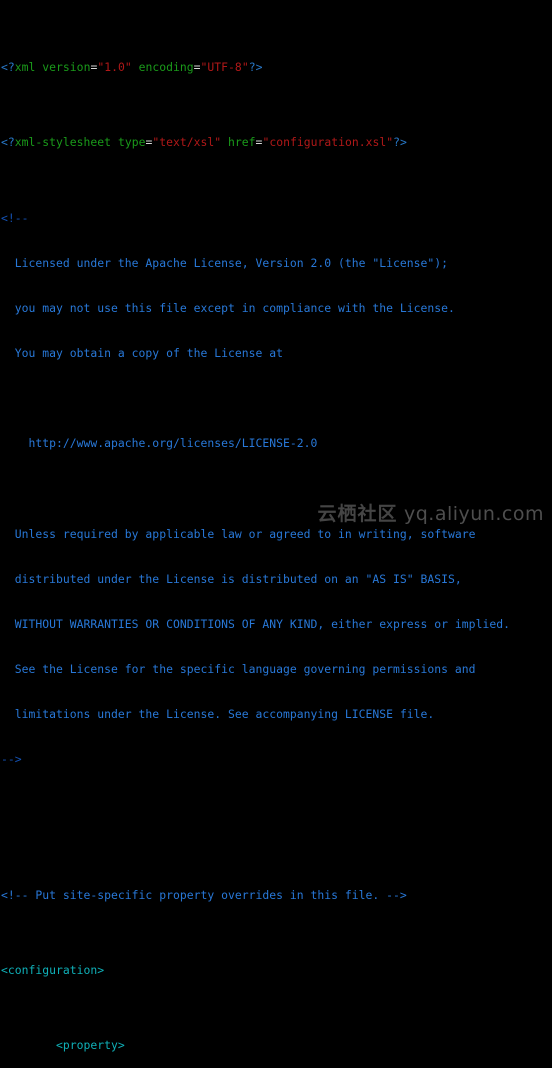 The image size is (552, 1068). What do you see at coordinates (90, 1045) in the screenshot?
I see `tag-property-open: <property>` at bounding box center [90, 1045].